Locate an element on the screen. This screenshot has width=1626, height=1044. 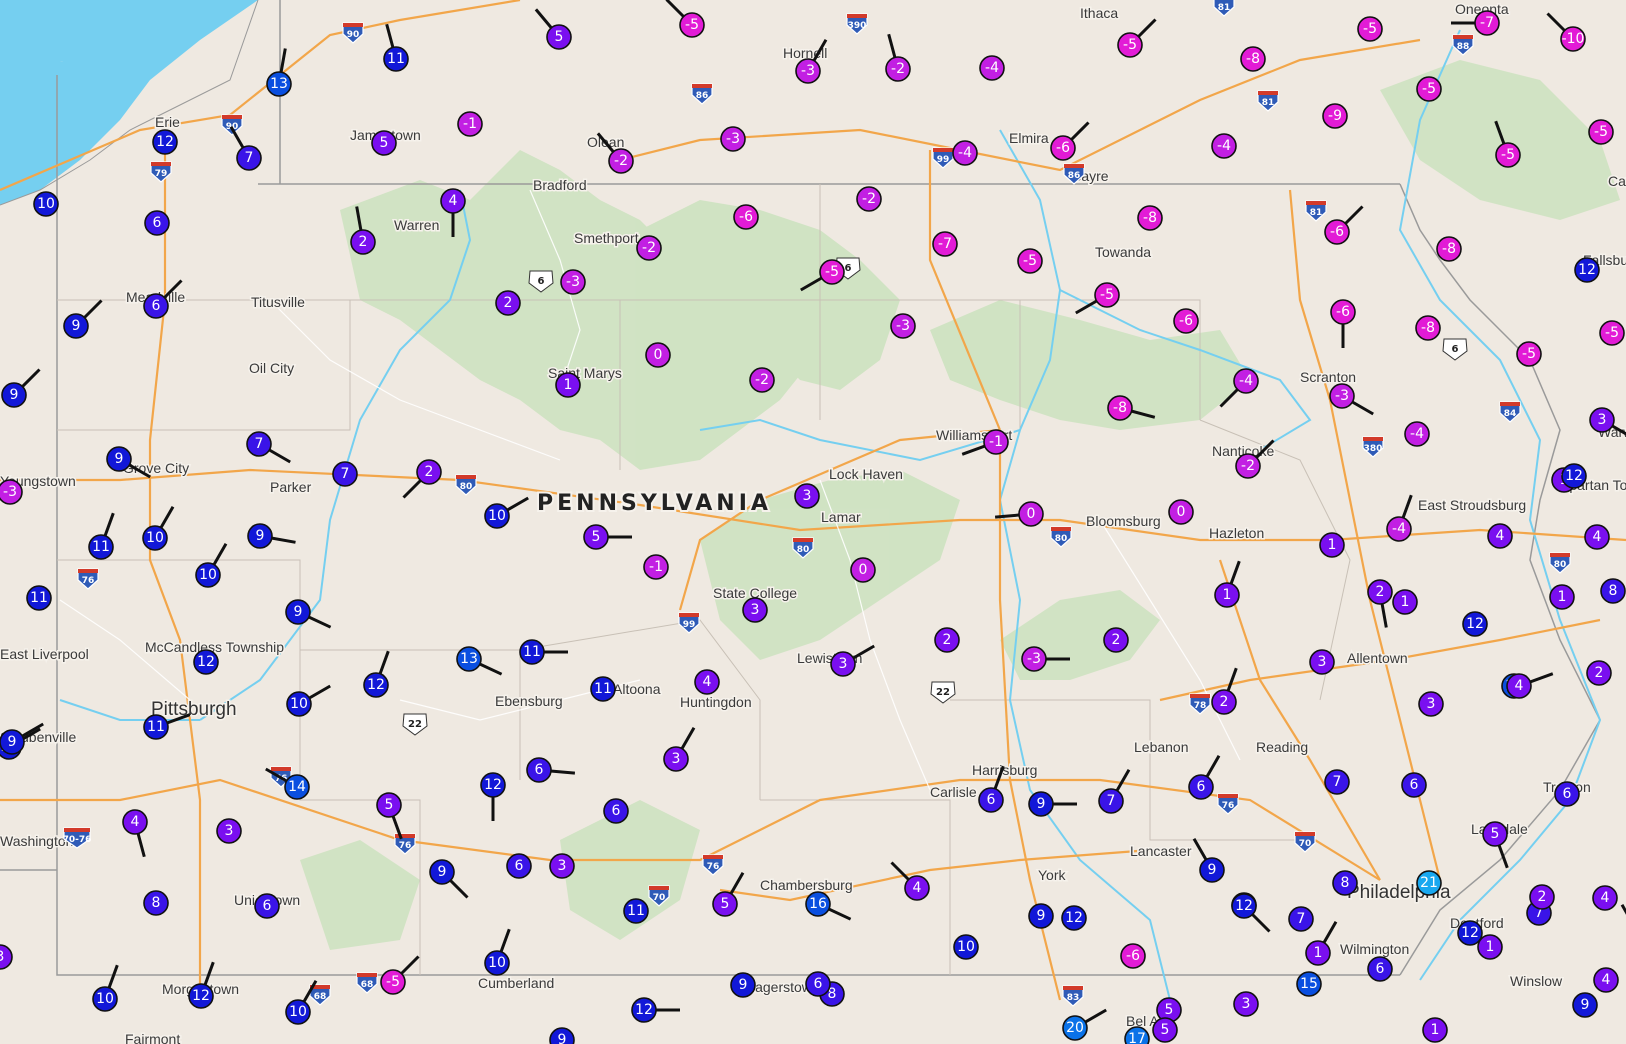
temperature-value: -10 is located at coordinates (1573, 39).